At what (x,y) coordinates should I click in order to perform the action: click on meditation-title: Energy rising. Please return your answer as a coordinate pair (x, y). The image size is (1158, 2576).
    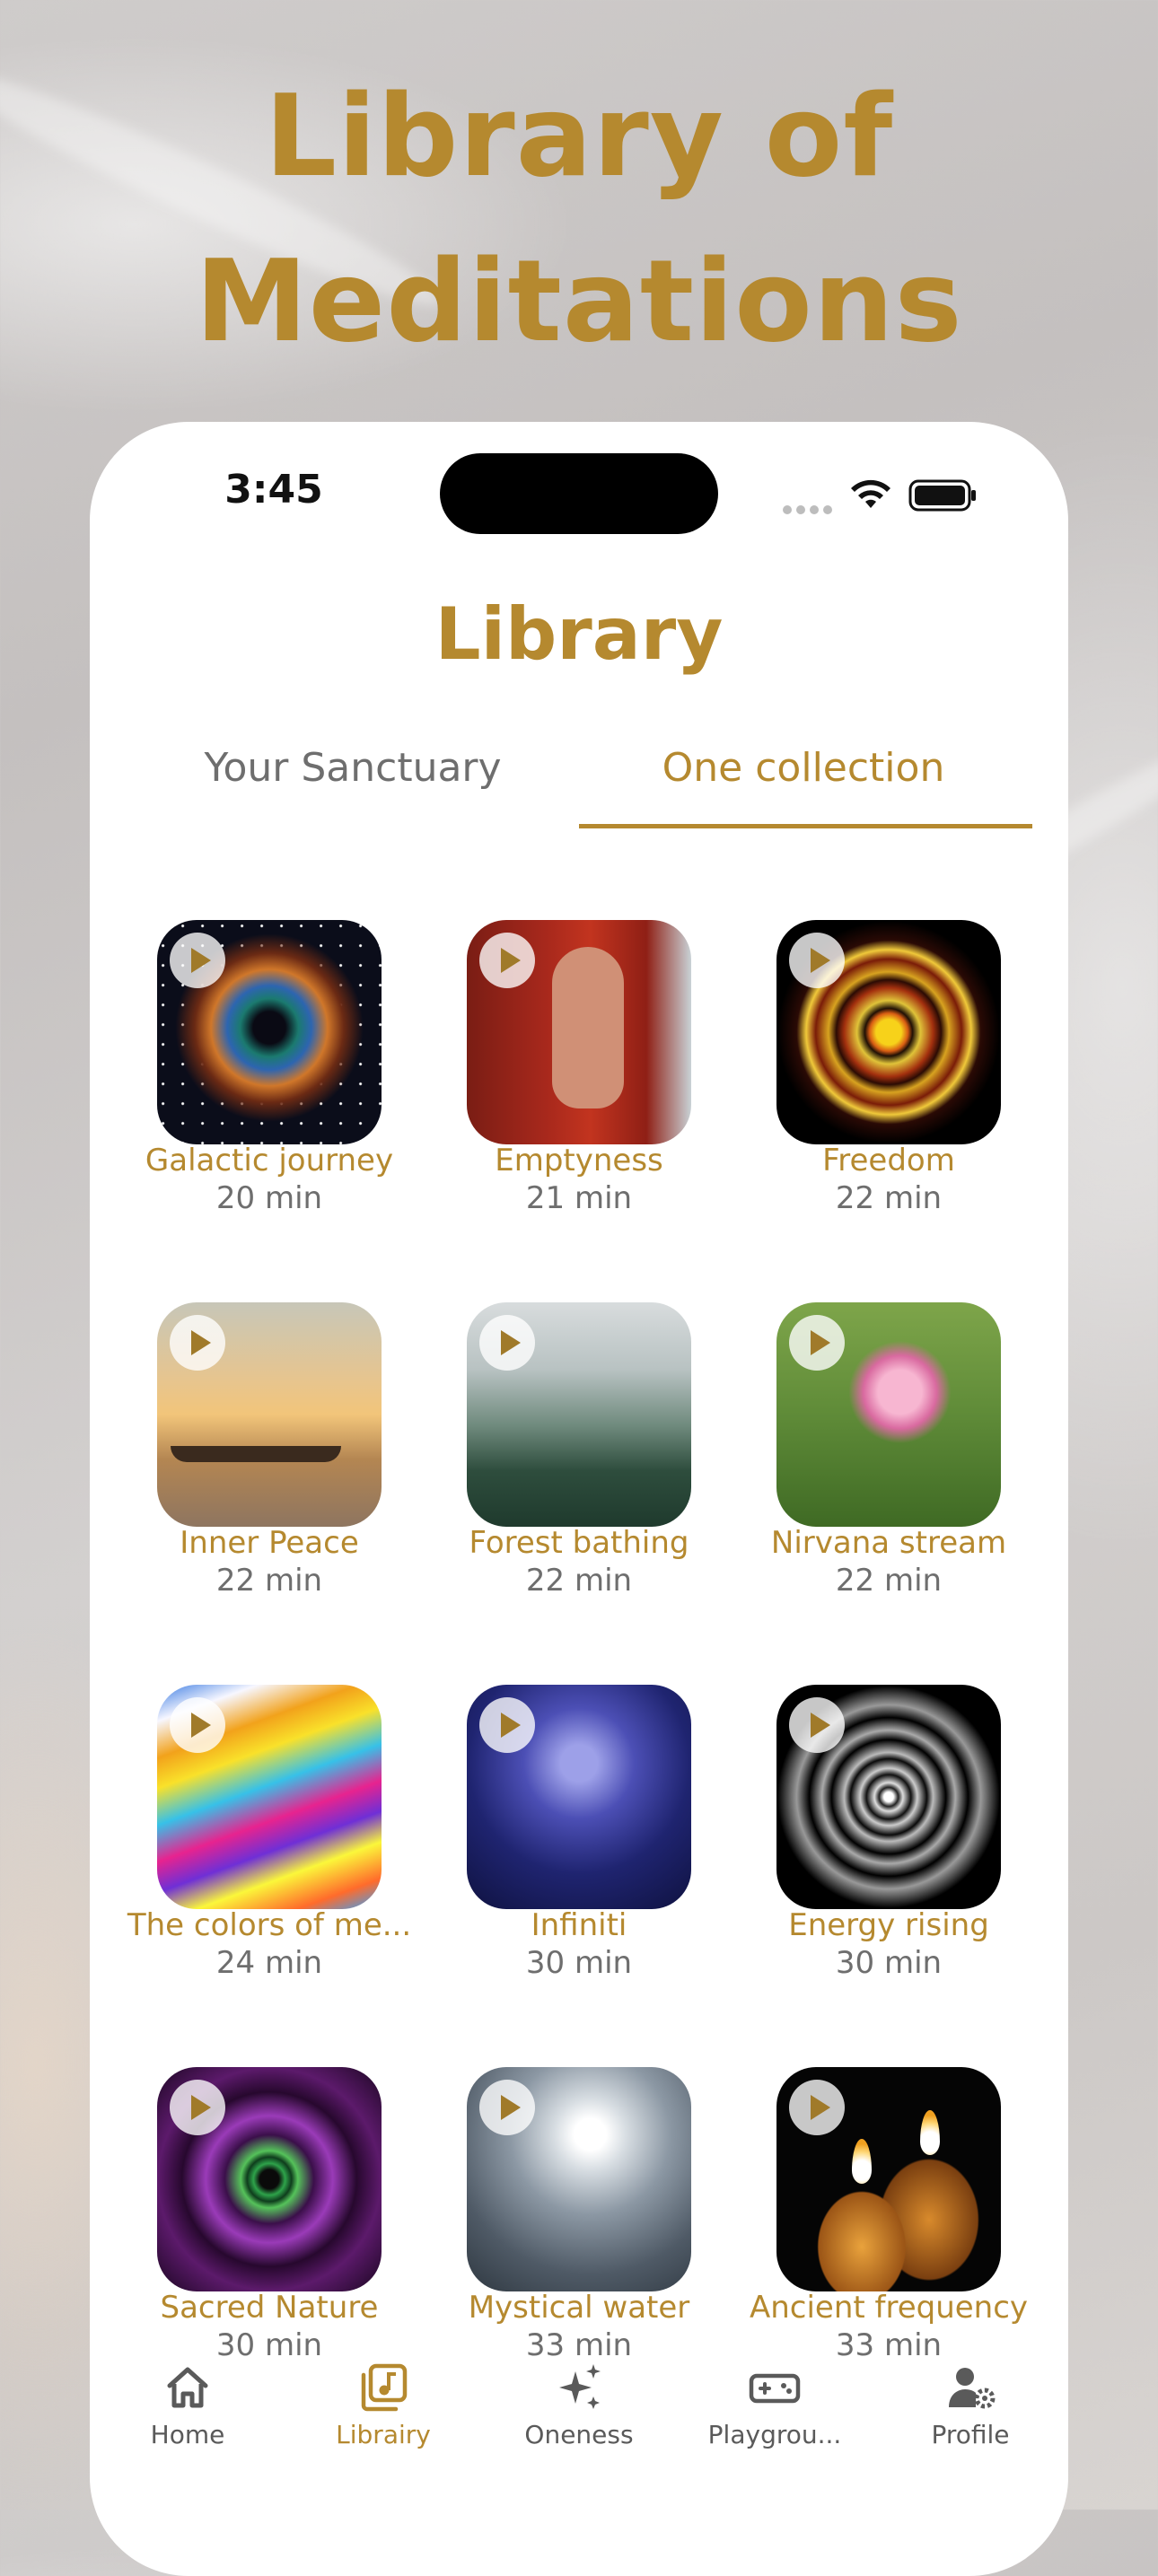
    Looking at the image, I should click on (888, 1925).